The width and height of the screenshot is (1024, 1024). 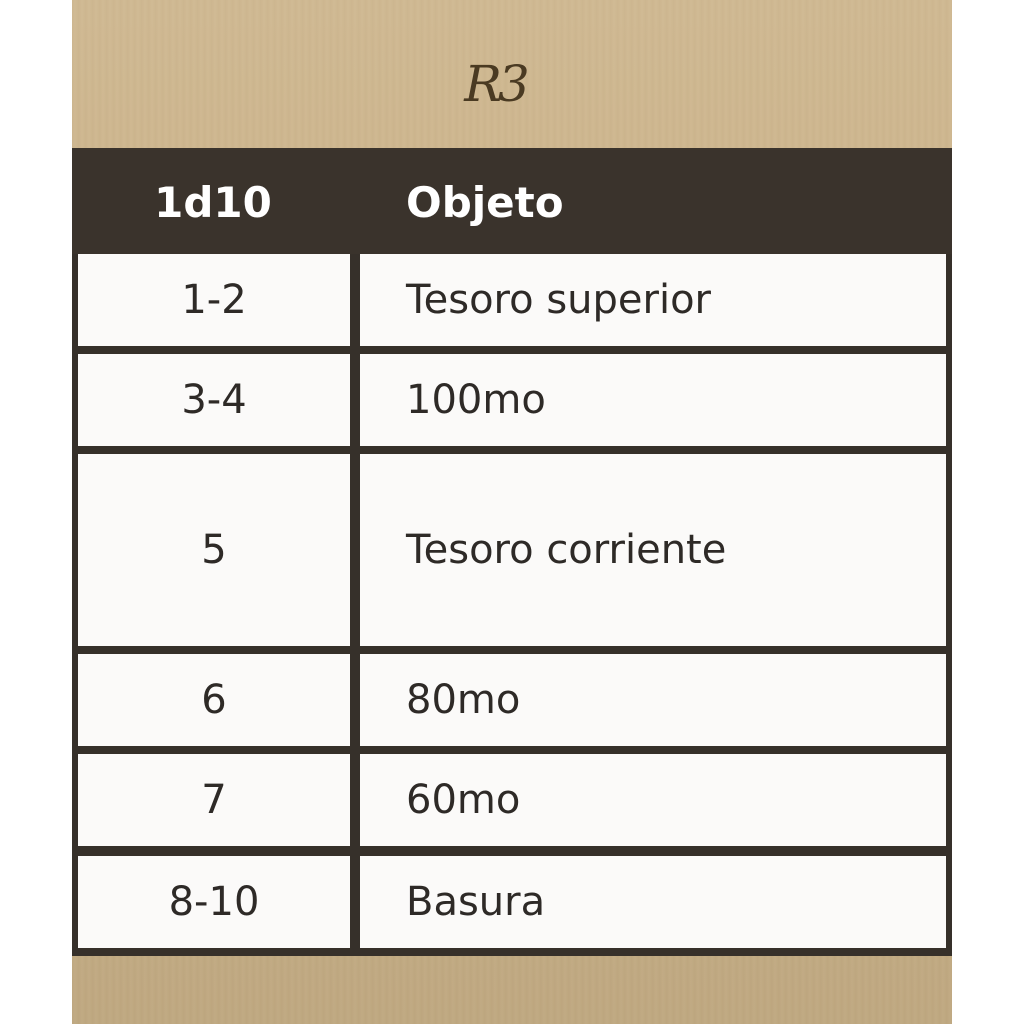 What do you see at coordinates (213, 202) in the screenshot?
I see `header-roll: 1d10` at bounding box center [213, 202].